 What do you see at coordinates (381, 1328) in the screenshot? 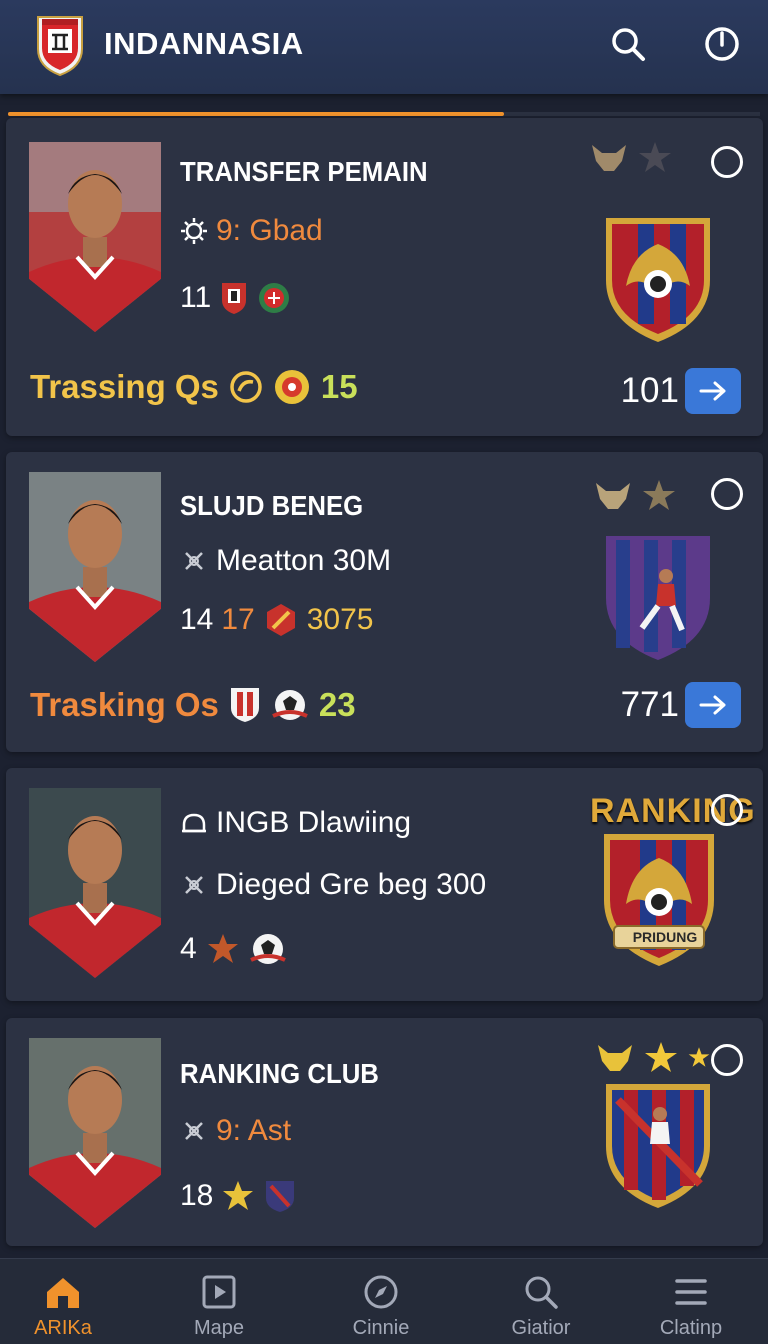
I see `nav-label: Cinnie` at bounding box center [381, 1328].